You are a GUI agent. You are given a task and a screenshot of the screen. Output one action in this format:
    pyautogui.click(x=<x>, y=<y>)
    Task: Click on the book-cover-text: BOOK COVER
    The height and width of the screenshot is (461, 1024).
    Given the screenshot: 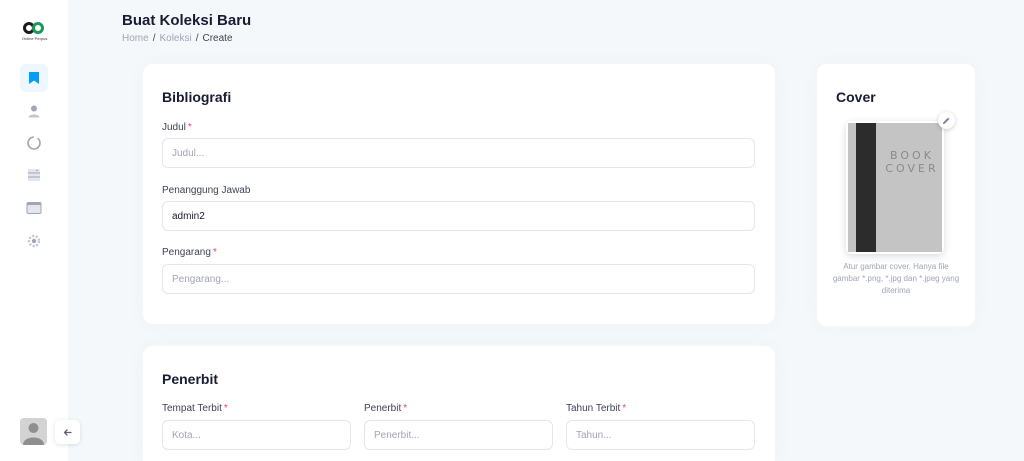 What is the action you would take?
    pyautogui.click(x=912, y=162)
    